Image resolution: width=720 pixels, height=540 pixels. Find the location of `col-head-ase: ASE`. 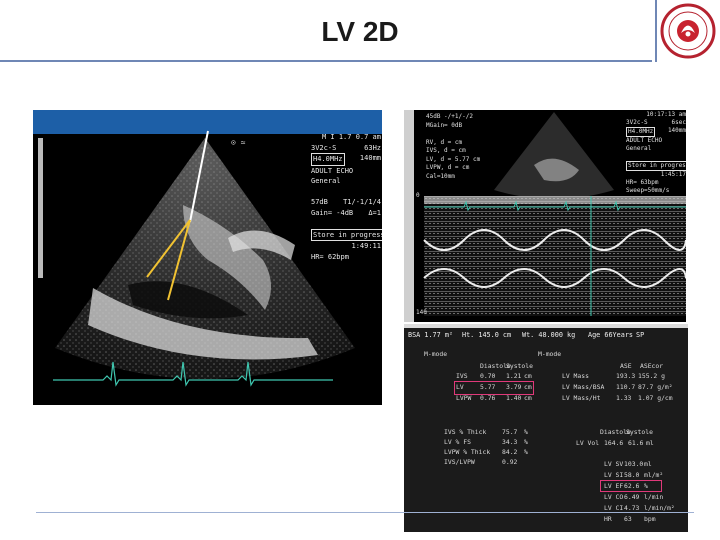

col-head-ase: ASE is located at coordinates (626, 366).